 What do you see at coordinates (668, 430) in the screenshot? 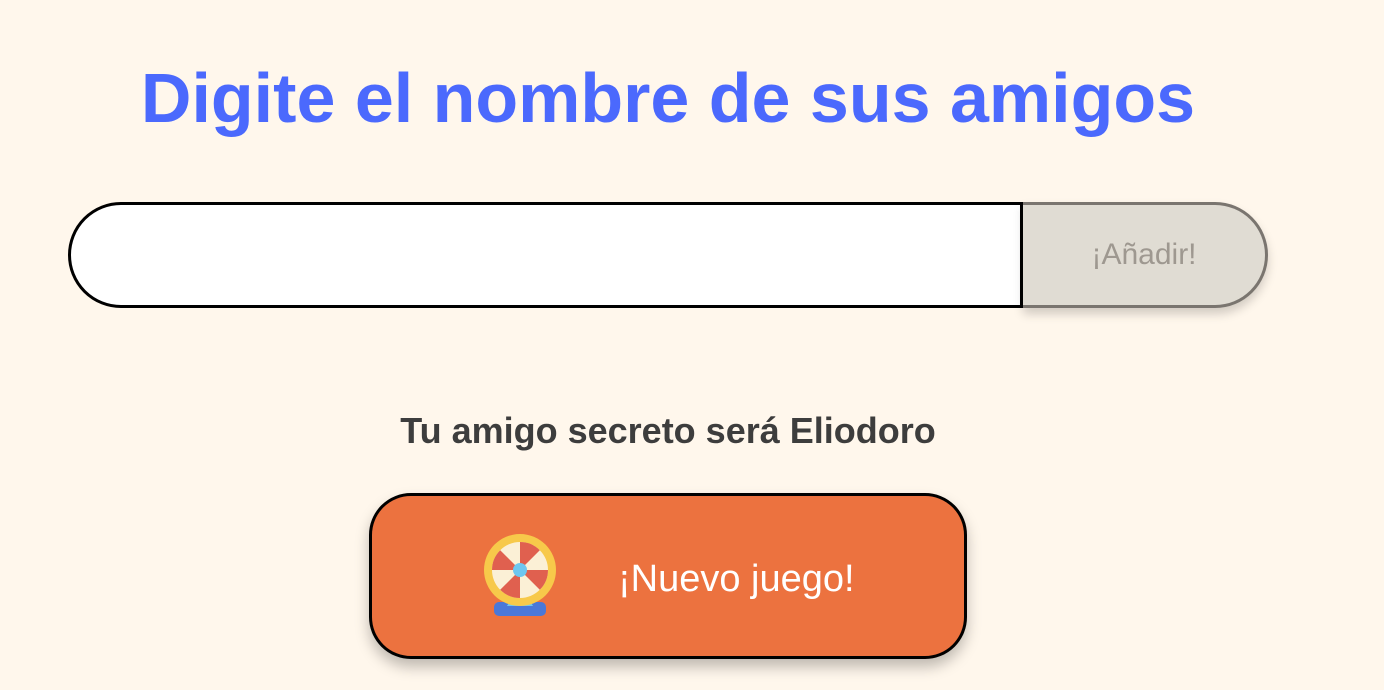
I see `secret-friend-result: Tu amigo secreto será Eliodoro` at bounding box center [668, 430].